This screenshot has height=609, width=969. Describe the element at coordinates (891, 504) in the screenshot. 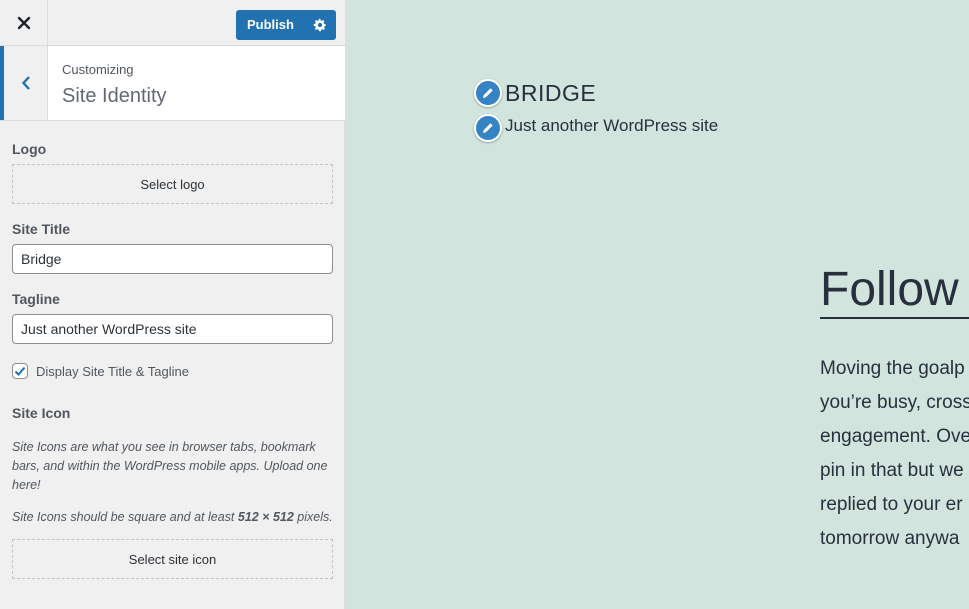

I see `paragraph-line: replied to your er` at that location.